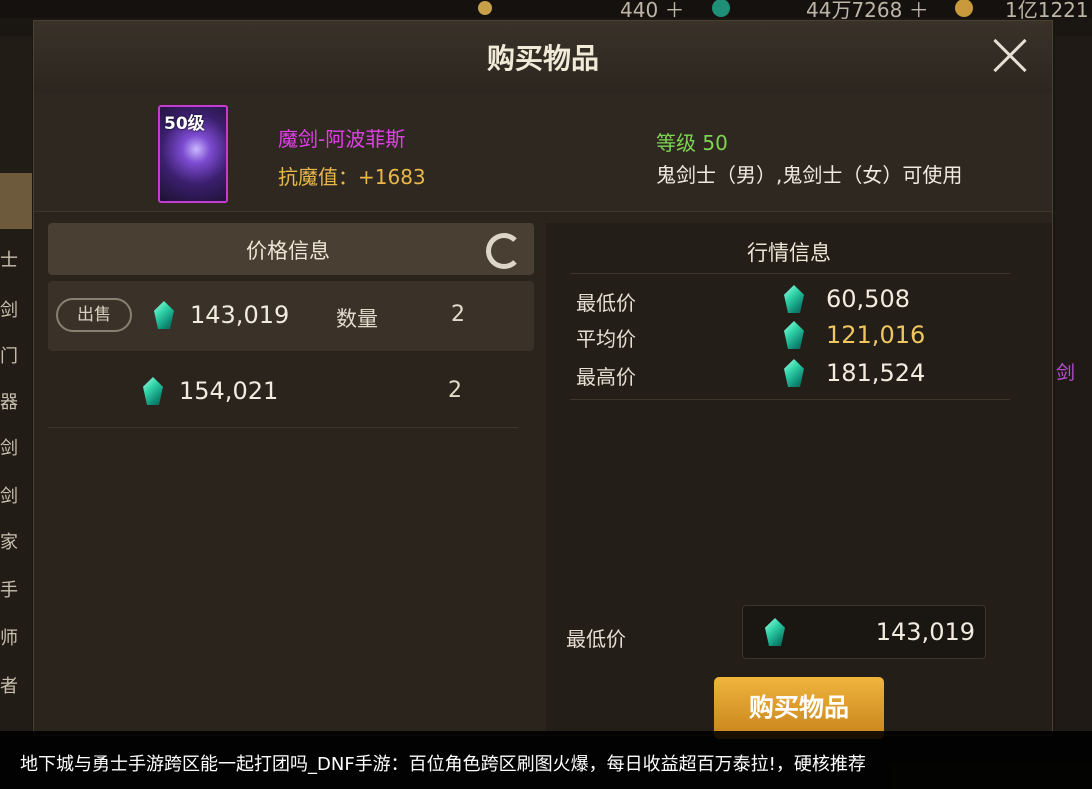  I want to click on side-tab: 手, so click(16, 589).